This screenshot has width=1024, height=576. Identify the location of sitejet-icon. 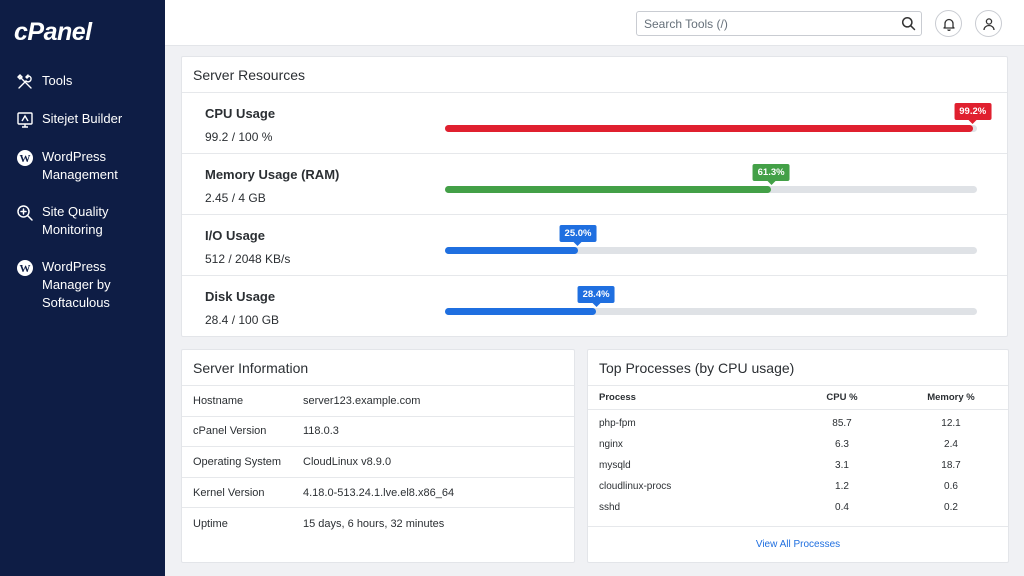
(25, 120).